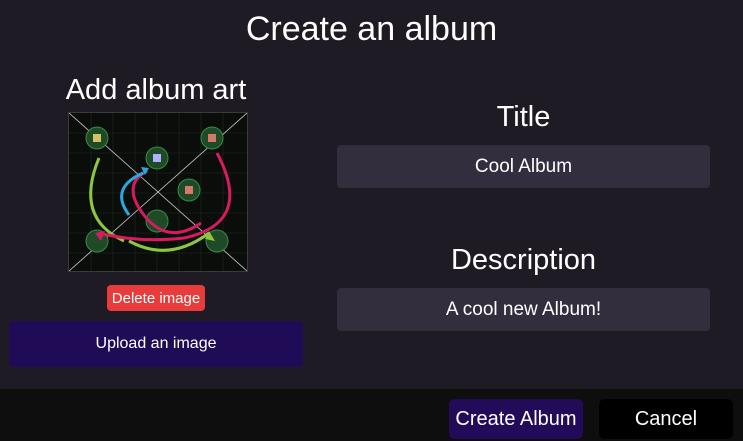 The height and width of the screenshot is (441, 743). I want to click on create-album-button: Create Album, so click(516, 419).